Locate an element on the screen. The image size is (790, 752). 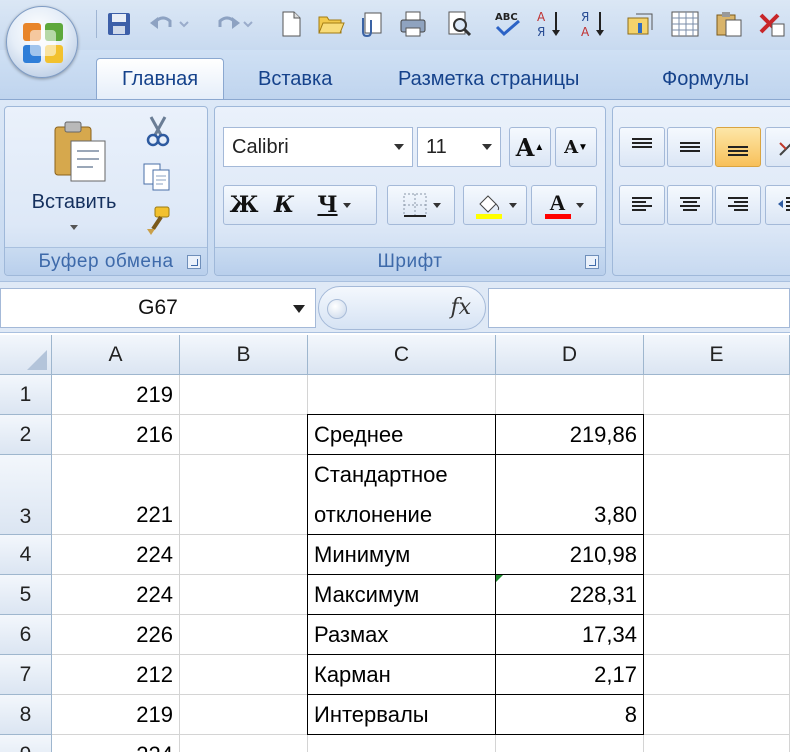
italic-button: К is located at coordinates (284, 205).